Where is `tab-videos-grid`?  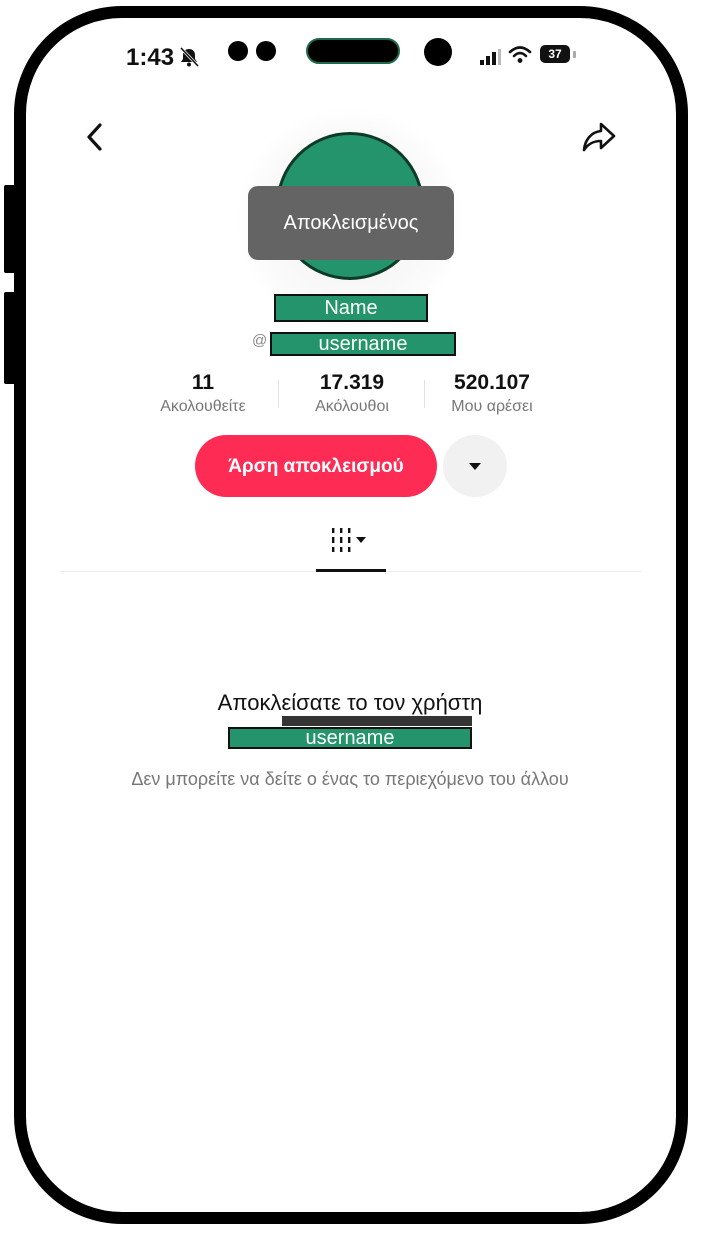 tab-videos-grid is located at coordinates (351, 549).